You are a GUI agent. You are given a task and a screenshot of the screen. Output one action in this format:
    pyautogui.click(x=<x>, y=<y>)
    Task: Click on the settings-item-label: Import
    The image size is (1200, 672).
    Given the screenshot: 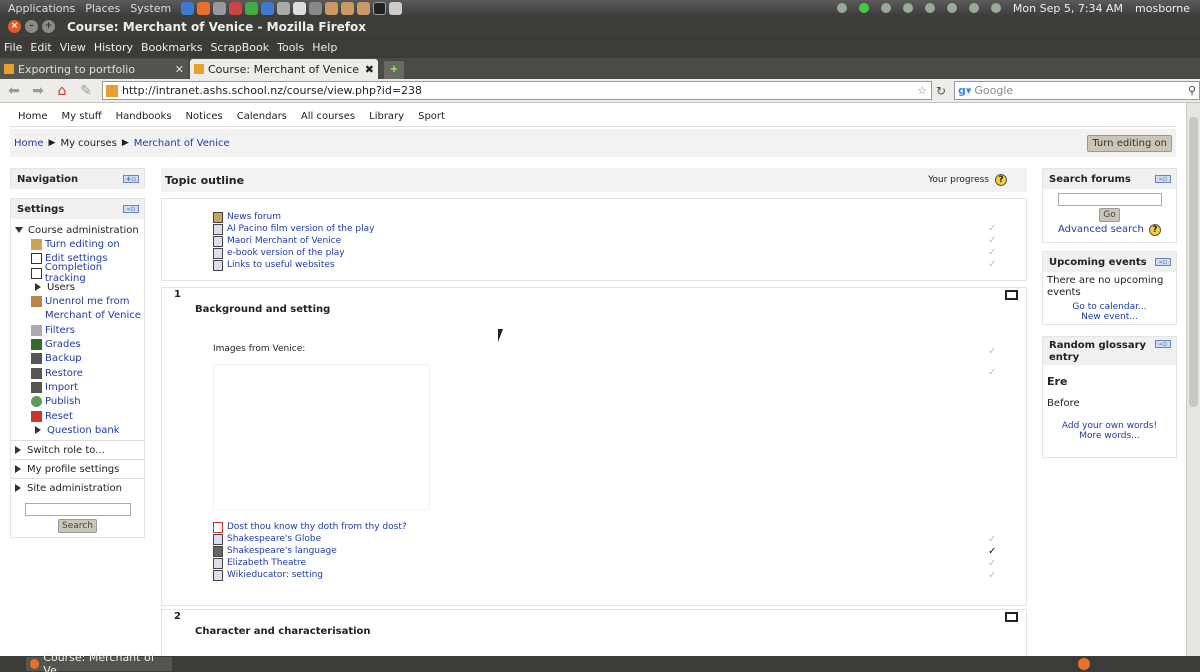 What is the action you would take?
    pyautogui.click(x=61, y=387)
    